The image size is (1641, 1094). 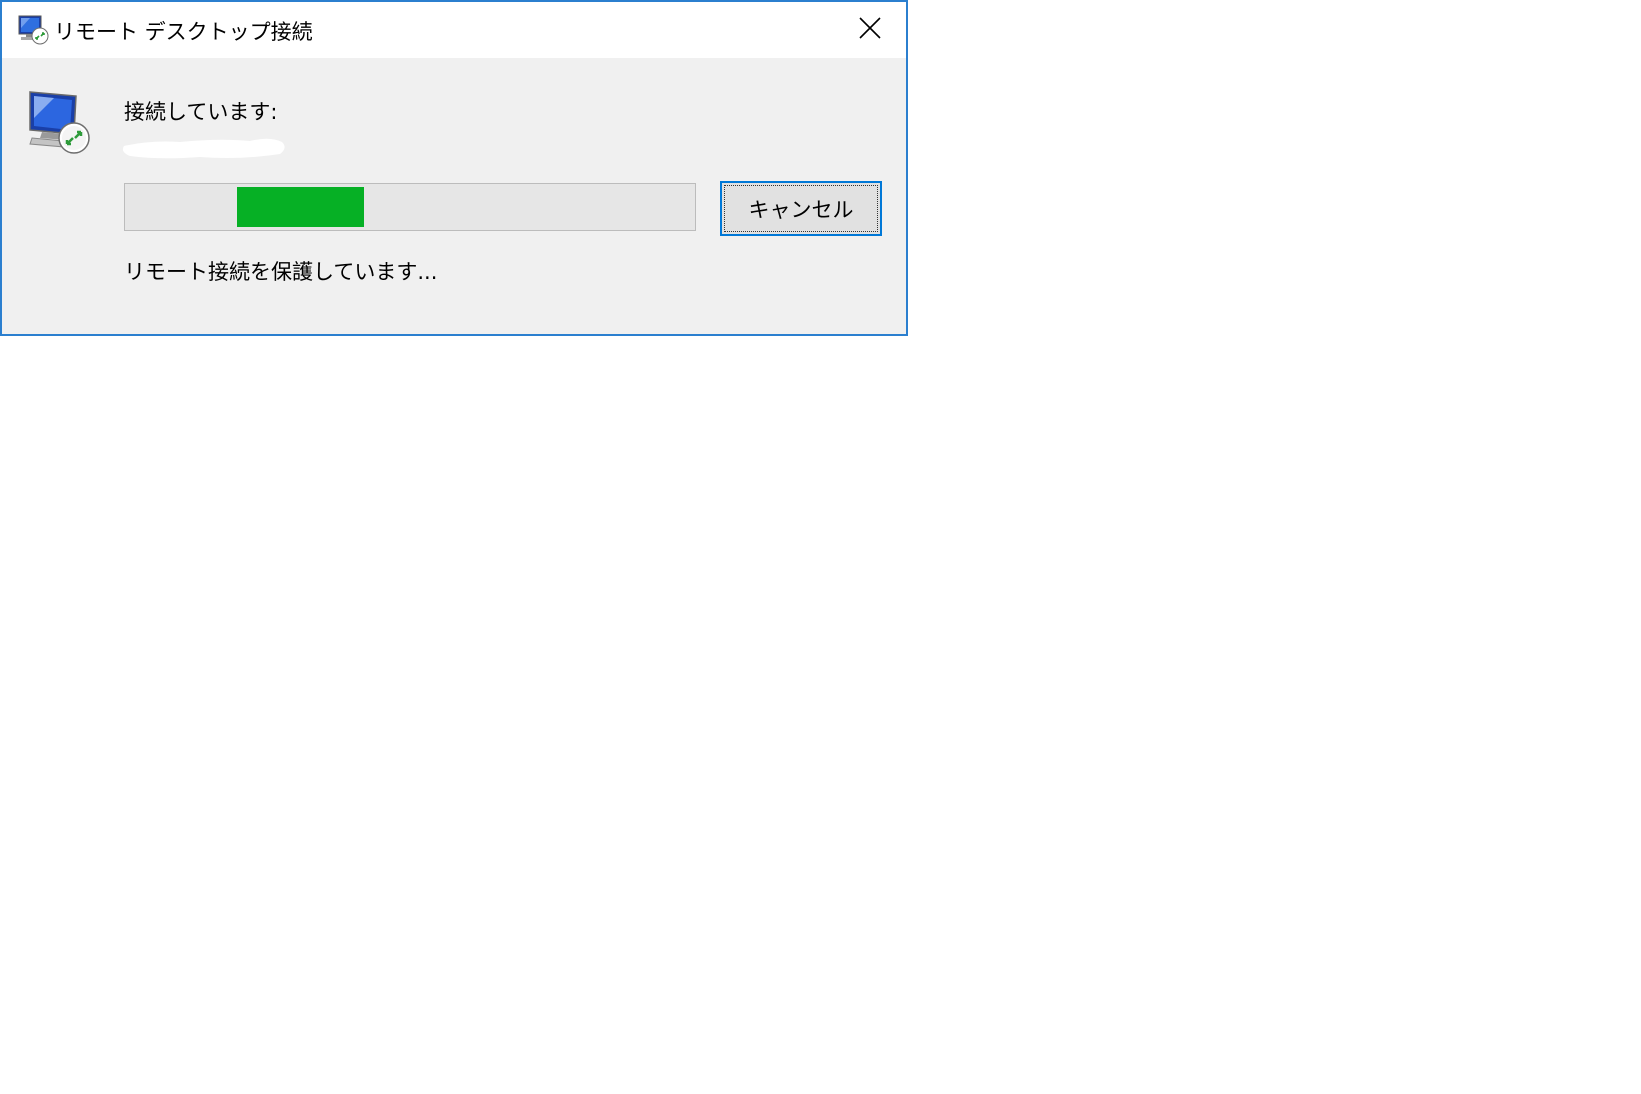 I want to click on progress-fill, so click(x=300, y=207).